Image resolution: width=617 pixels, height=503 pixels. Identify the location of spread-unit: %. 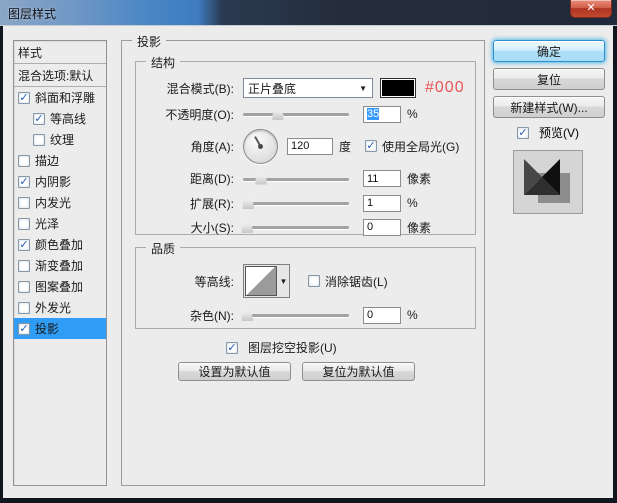
(412, 203).